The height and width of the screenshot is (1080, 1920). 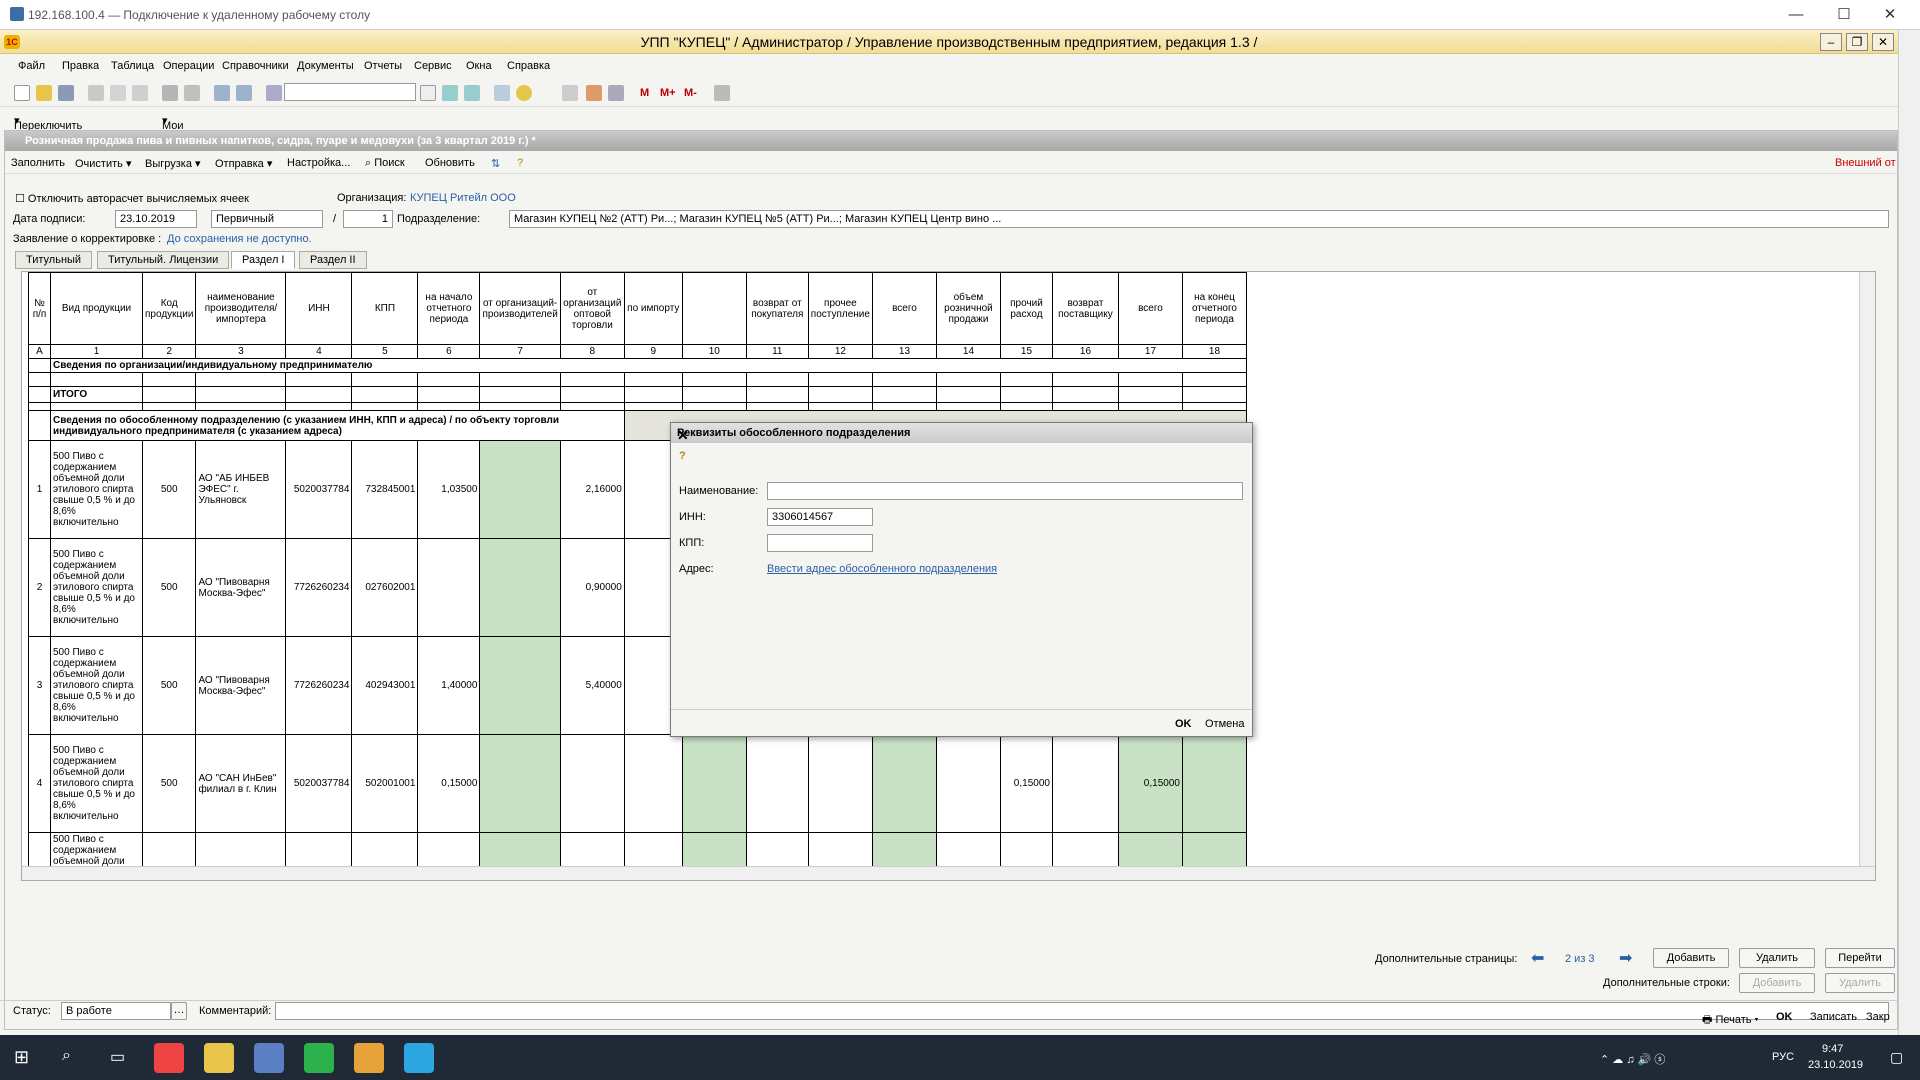 I want to click on menu-reports: Отчеты, so click(x=383, y=66).